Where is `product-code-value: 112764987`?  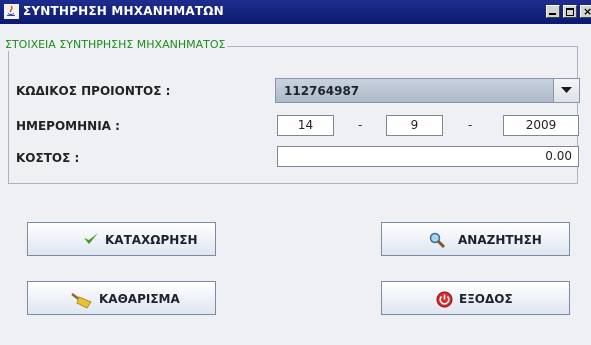
product-code-value: 112764987 is located at coordinates (322, 91).